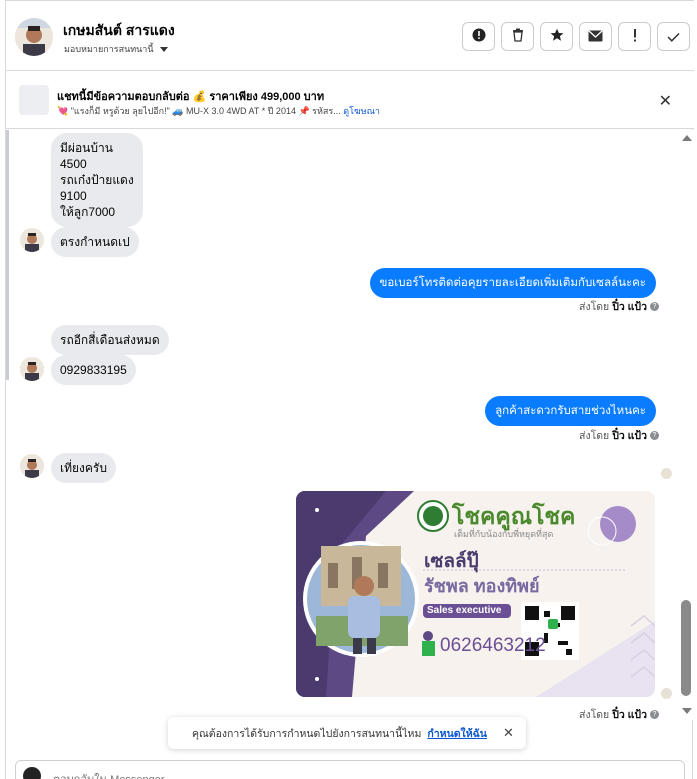 This screenshot has width=697, height=779. Describe the element at coordinates (83, 468) in the screenshot. I see `incoming-message: เที่ยงครับ` at that location.